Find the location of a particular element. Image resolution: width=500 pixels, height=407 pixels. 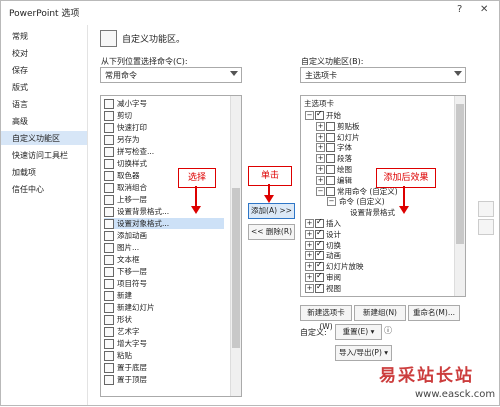

sidebar-item-addins: 加载项 is located at coordinates (44, 172).